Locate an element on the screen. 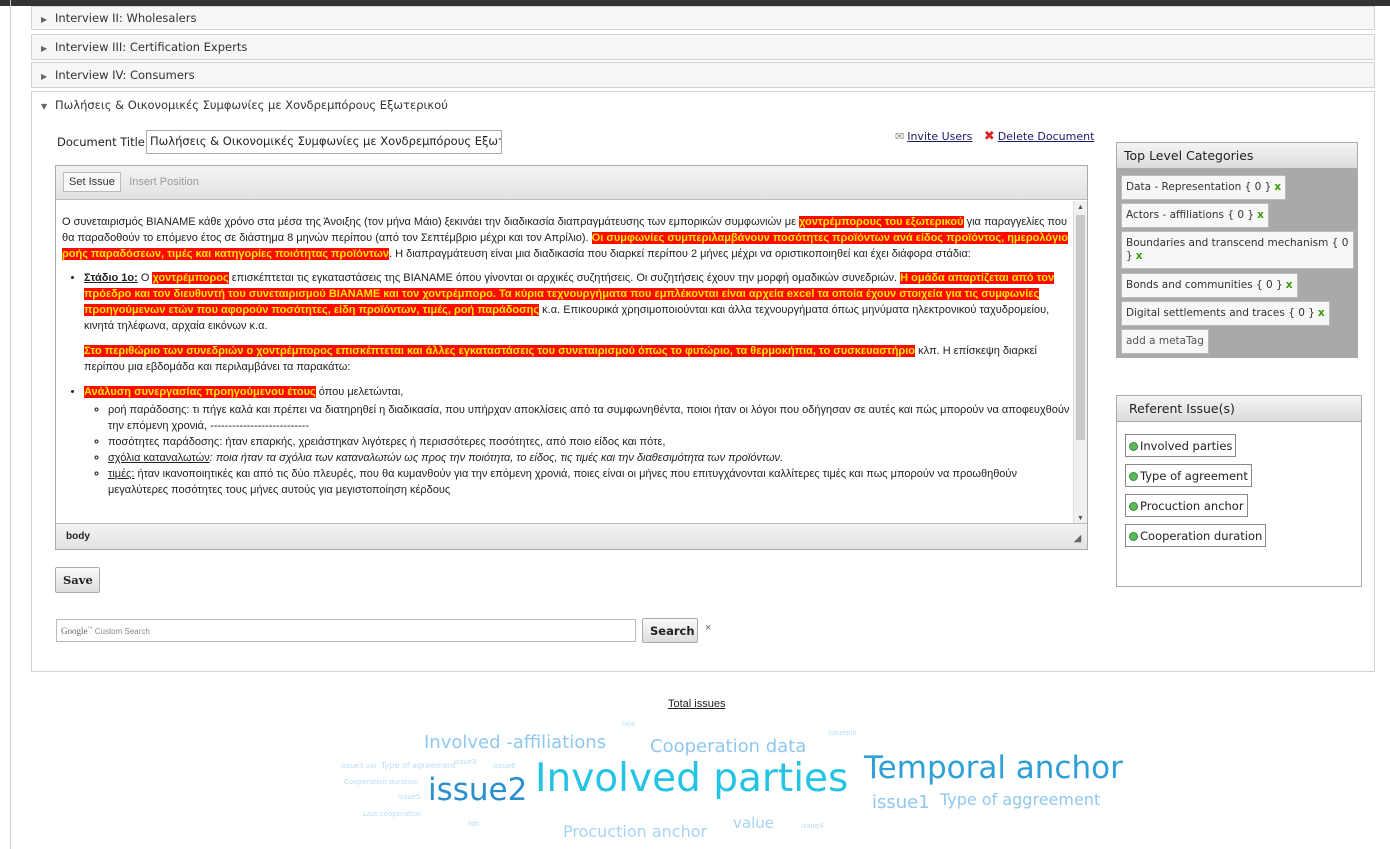  cloud-word: value is located at coordinates (753, 823).